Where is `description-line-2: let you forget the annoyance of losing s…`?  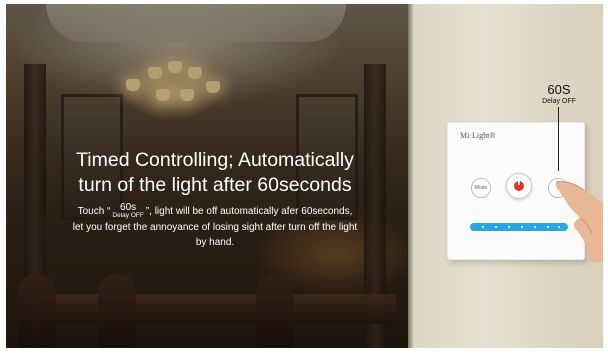
description-line-2: let you forget the annoyance of losing s… is located at coordinates (215, 227).